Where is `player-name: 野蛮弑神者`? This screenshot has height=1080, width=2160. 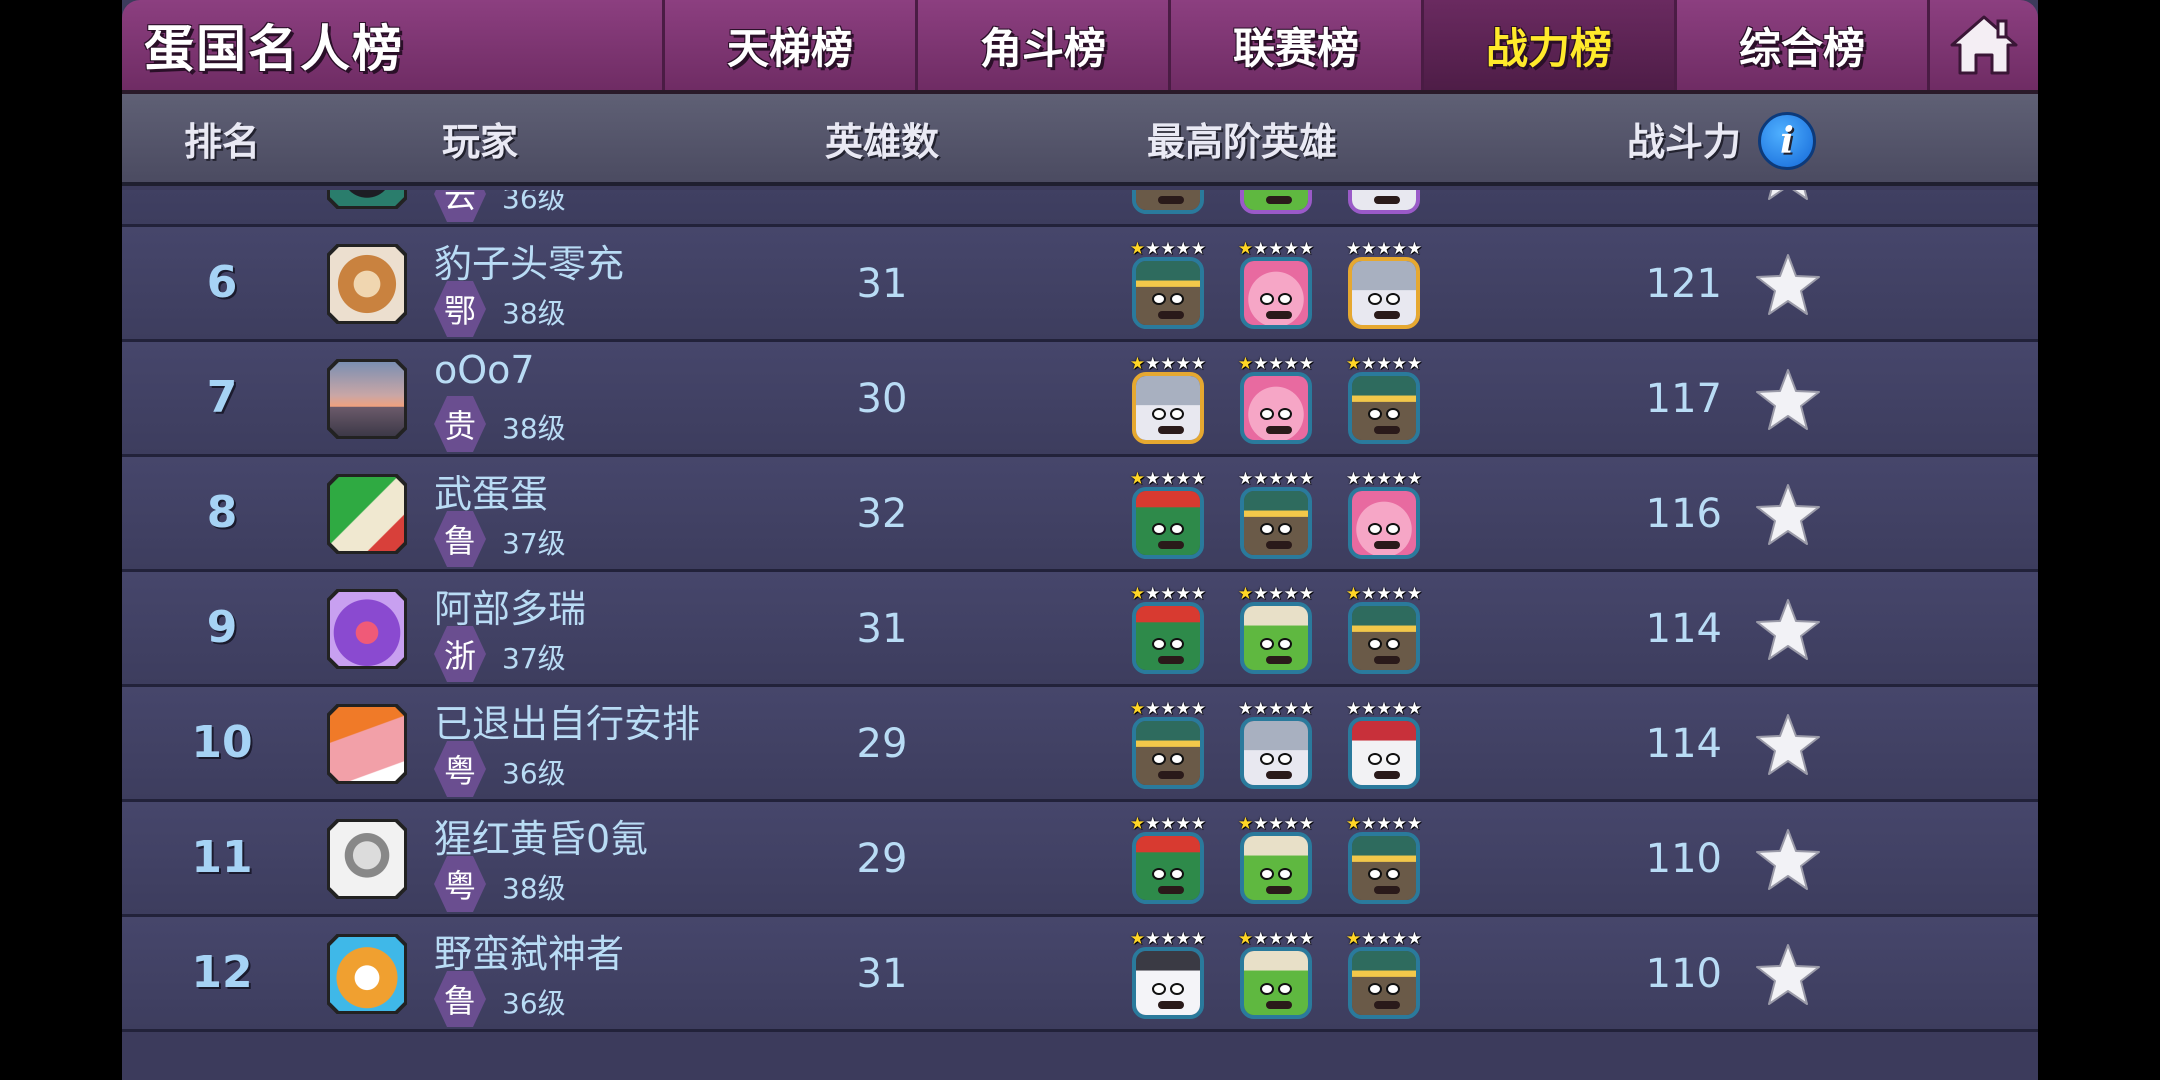
player-name: 野蛮弑神者 is located at coordinates (529, 950).